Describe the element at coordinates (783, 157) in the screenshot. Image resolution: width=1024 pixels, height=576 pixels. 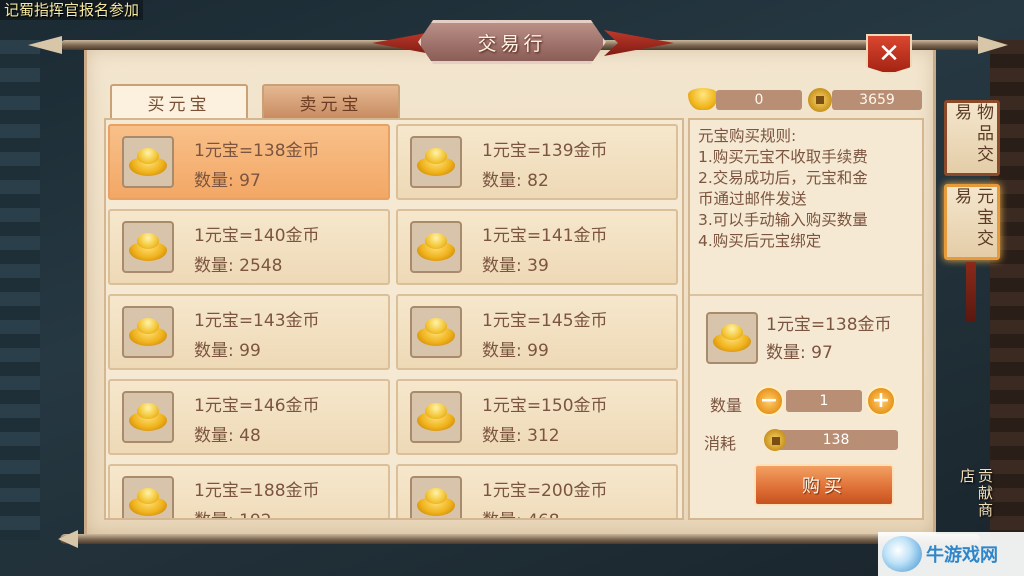
I see `rule-line: 1.购买元宝不收取手续费` at that location.